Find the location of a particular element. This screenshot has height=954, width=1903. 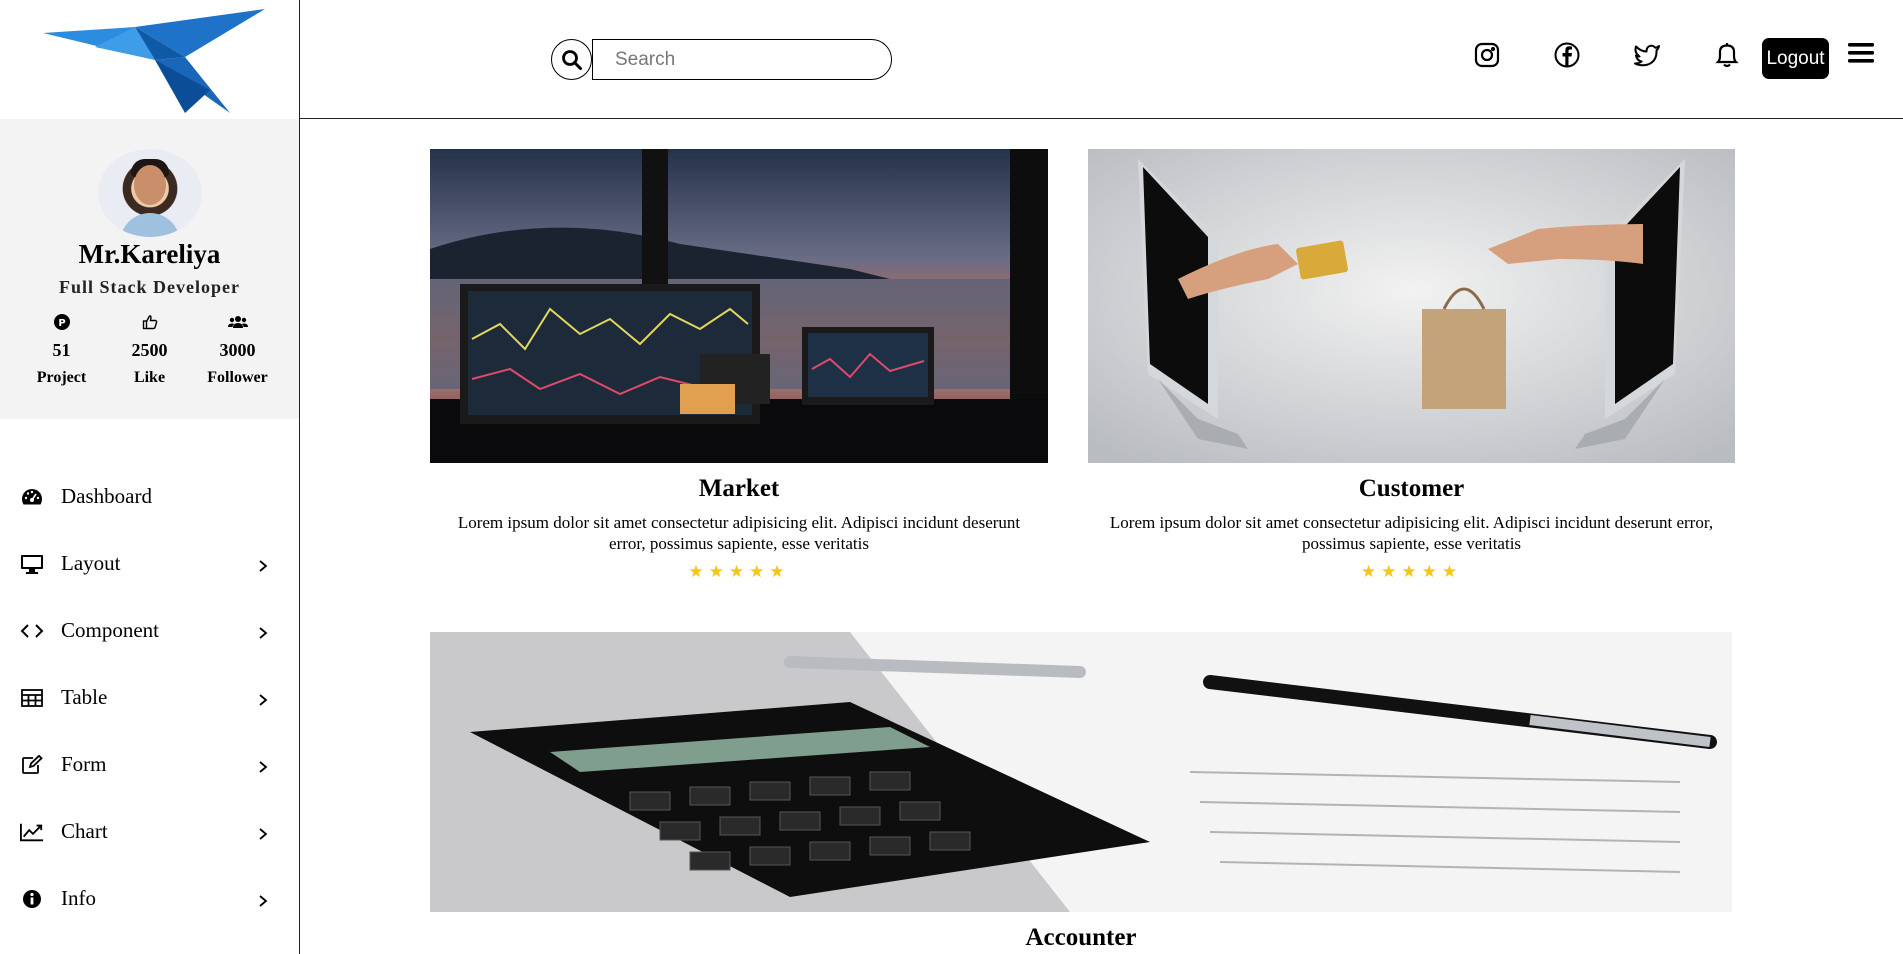

stat-like-value: 2500 is located at coordinates (149, 350).